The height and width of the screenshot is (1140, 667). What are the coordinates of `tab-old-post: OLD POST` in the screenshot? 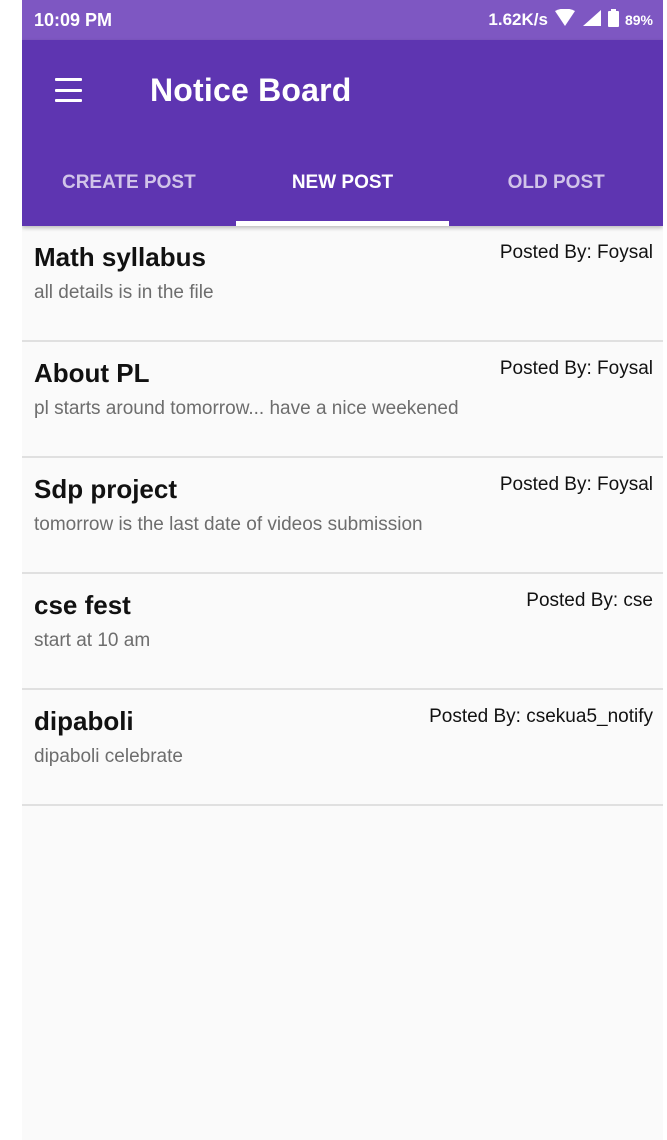 It's located at (556, 185).